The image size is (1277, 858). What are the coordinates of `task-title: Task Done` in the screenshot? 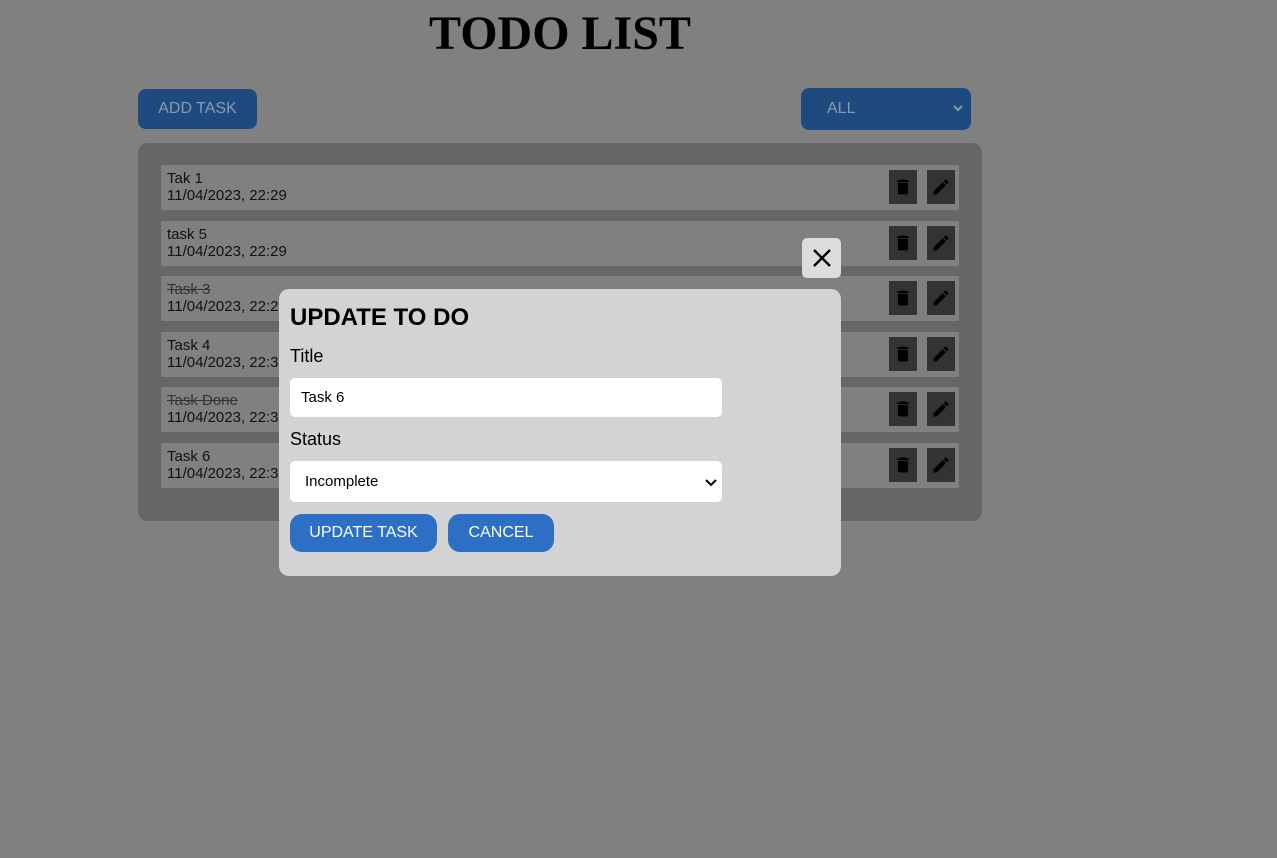 It's located at (202, 400).